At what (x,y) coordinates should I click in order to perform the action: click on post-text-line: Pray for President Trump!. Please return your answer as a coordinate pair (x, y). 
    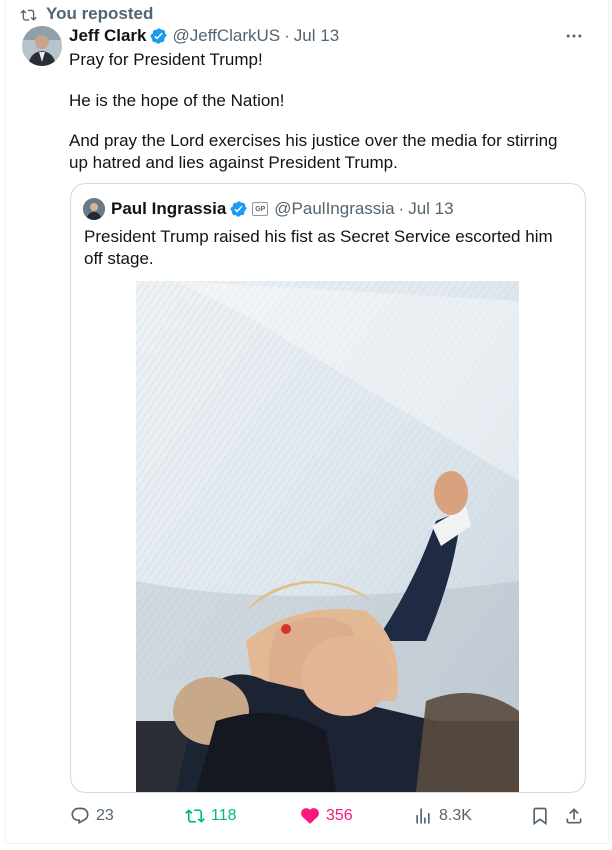
    Looking at the image, I should click on (166, 59).